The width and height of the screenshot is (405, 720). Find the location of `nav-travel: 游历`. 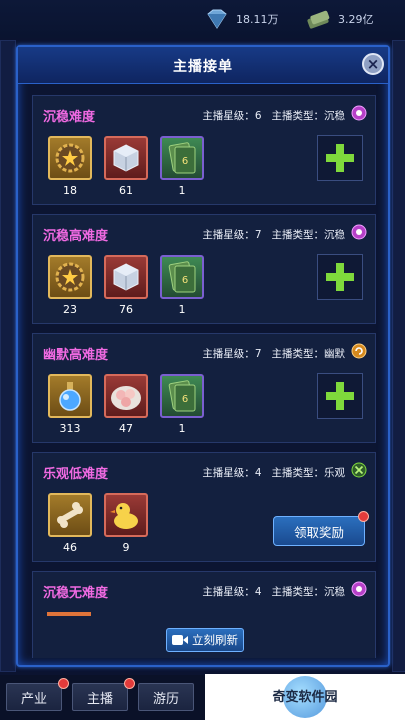

nav-travel: 游历 is located at coordinates (166, 697).